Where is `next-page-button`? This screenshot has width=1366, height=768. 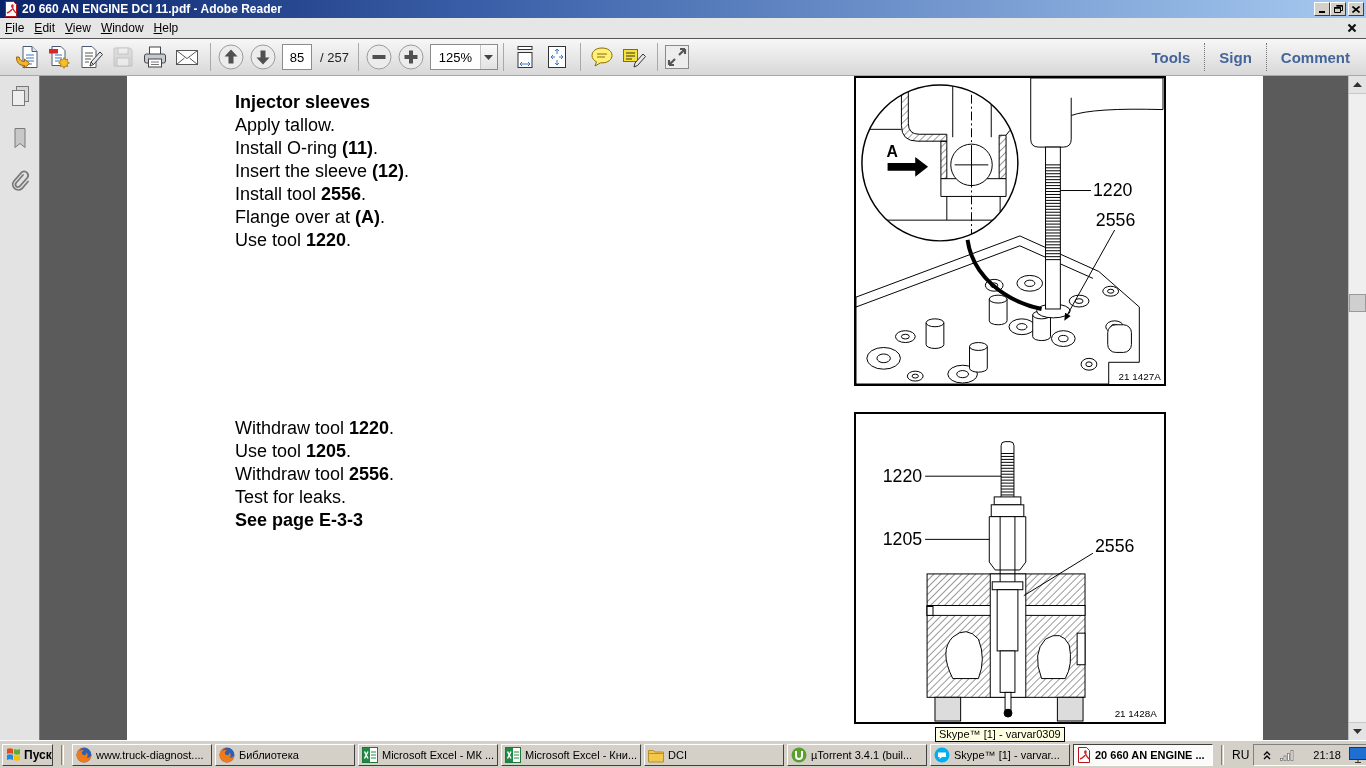
next-page-button is located at coordinates (263, 57).